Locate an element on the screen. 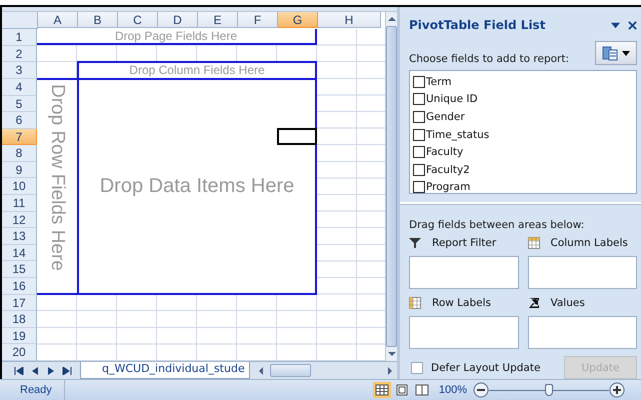 This screenshot has height=400, width=641. area-label: Row Labels is located at coordinates (461, 303).